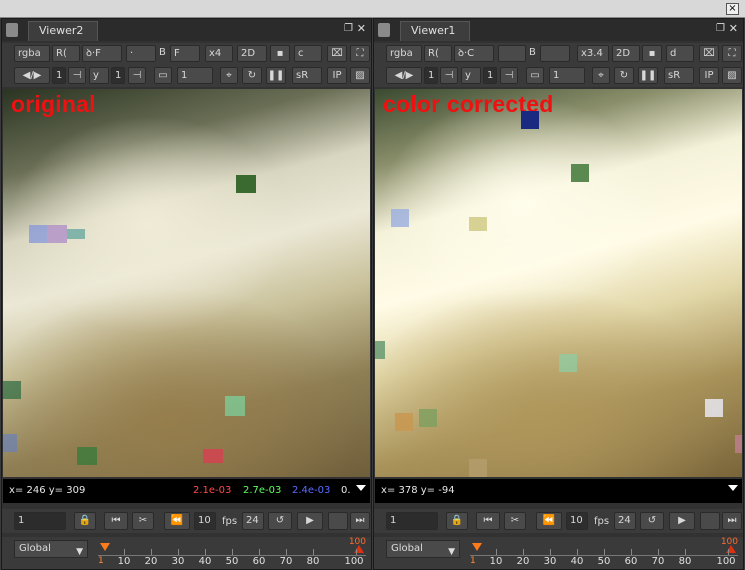 The height and width of the screenshot is (570, 745). I want to click on camera-select: d, so click(680, 53).